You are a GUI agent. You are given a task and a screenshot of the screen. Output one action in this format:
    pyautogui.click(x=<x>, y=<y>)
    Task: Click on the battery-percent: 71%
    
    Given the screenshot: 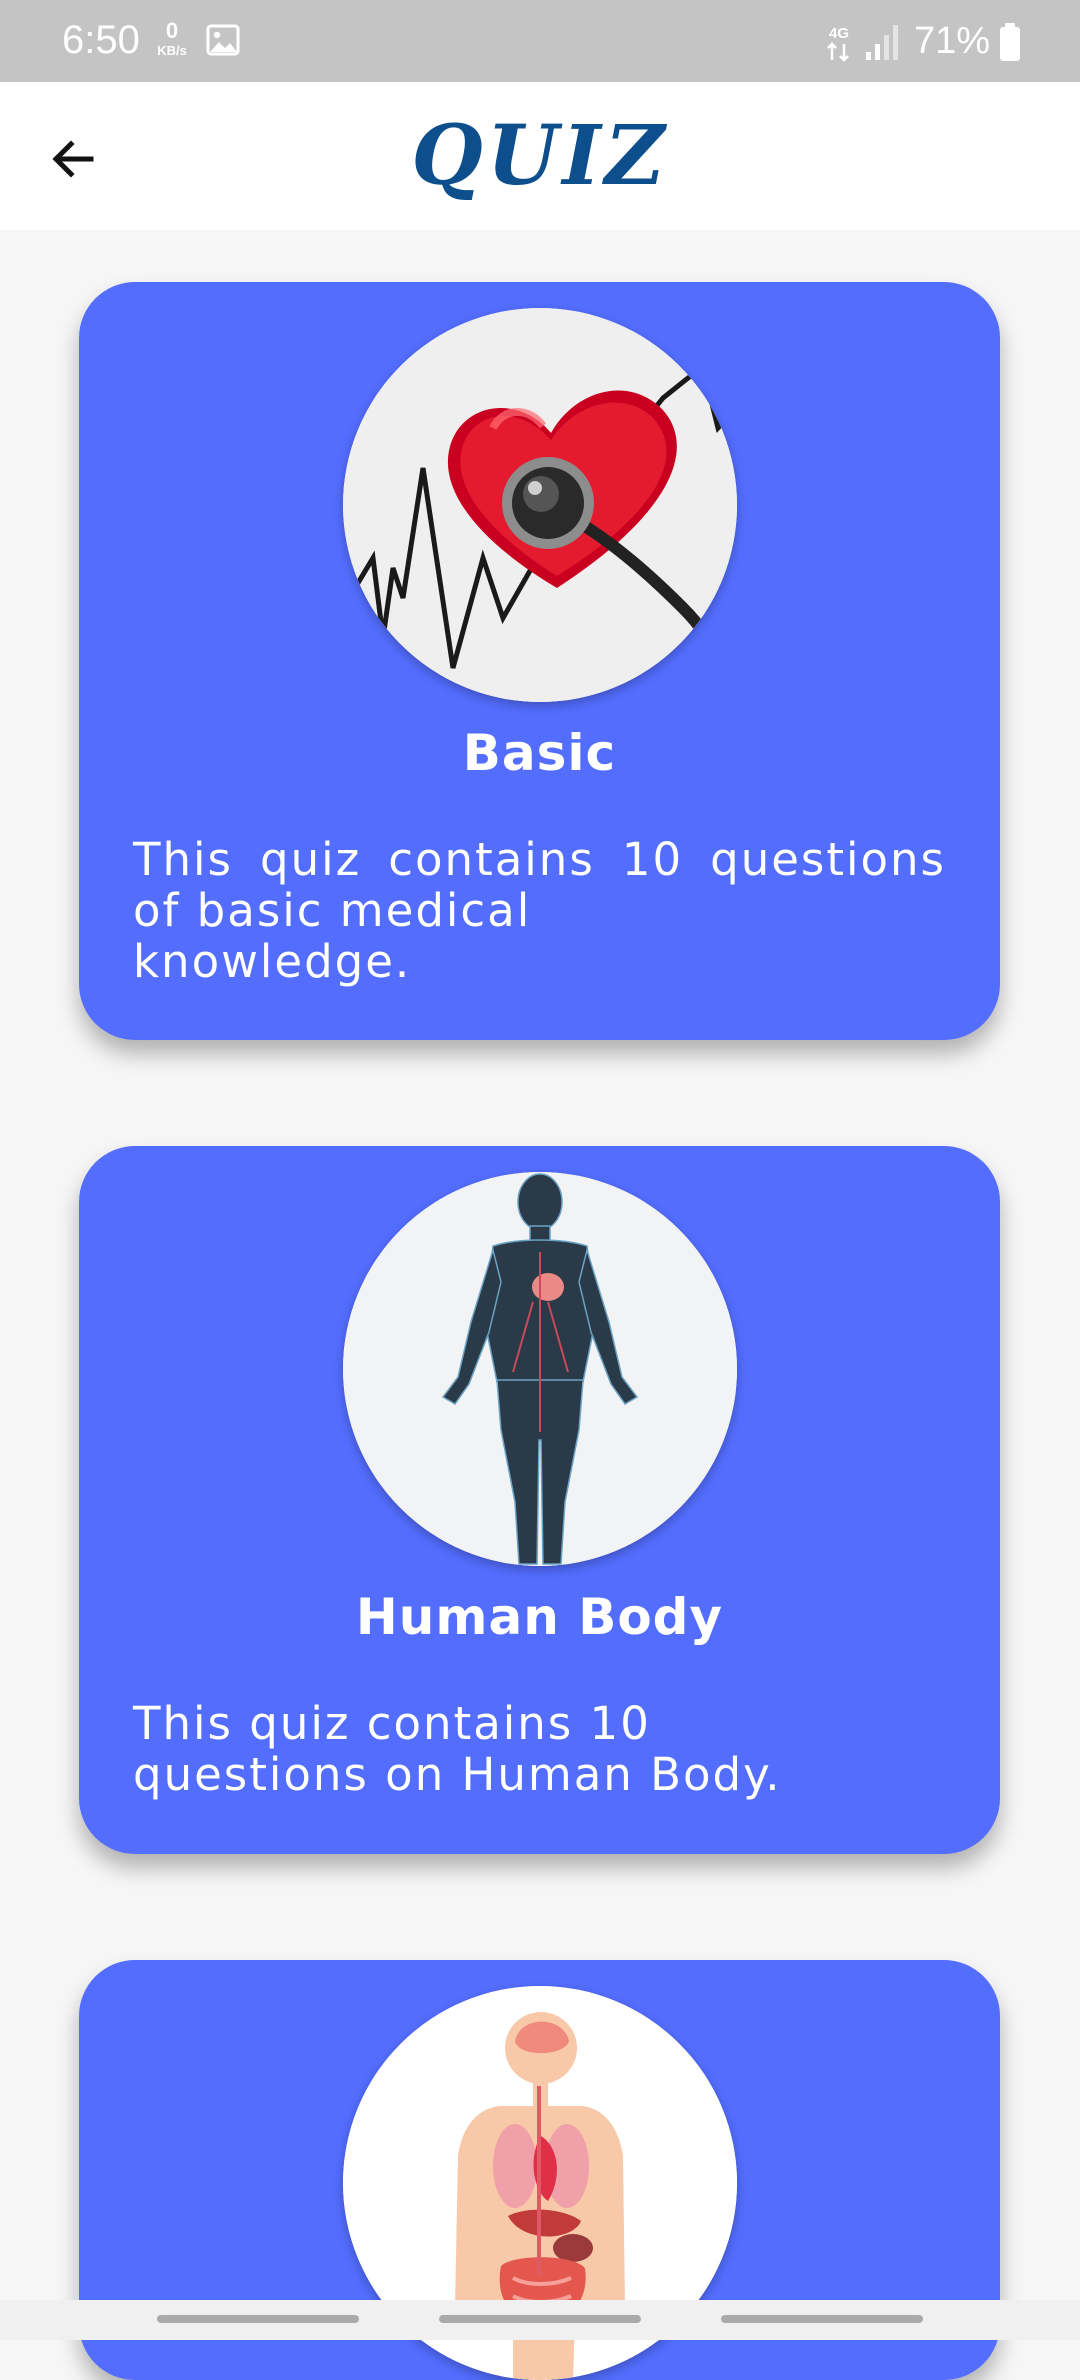 What is the action you would take?
    pyautogui.click(x=952, y=41)
    